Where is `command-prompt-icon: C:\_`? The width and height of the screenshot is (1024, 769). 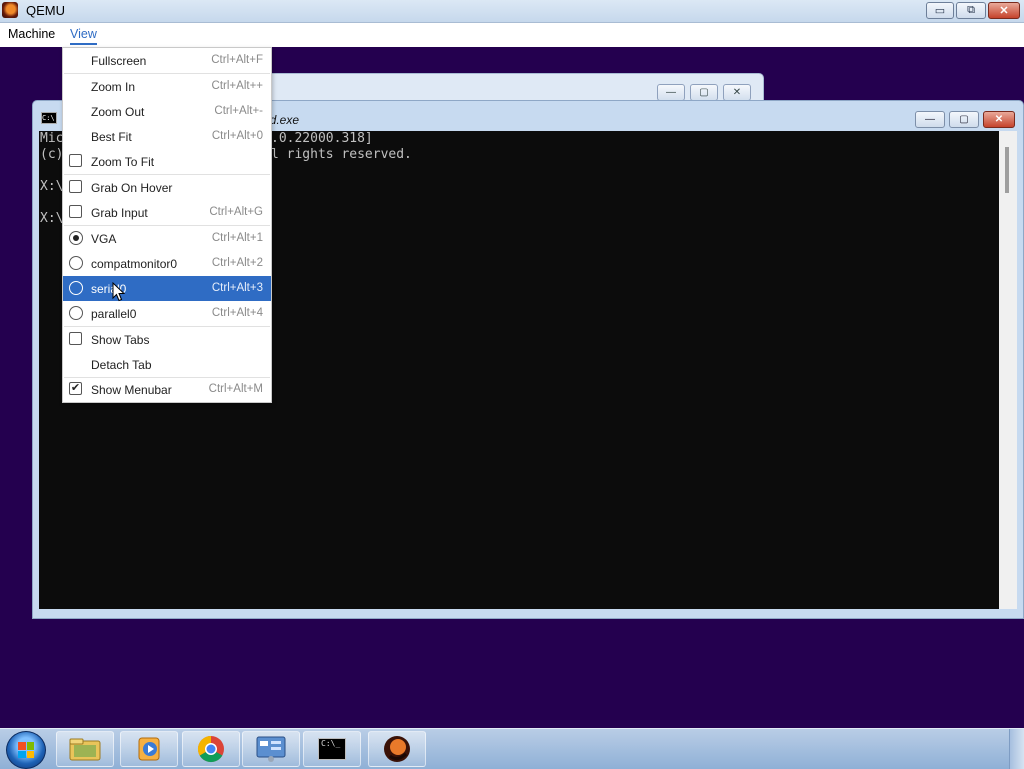
command-prompt-icon: C:\_ is located at coordinates (332, 749).